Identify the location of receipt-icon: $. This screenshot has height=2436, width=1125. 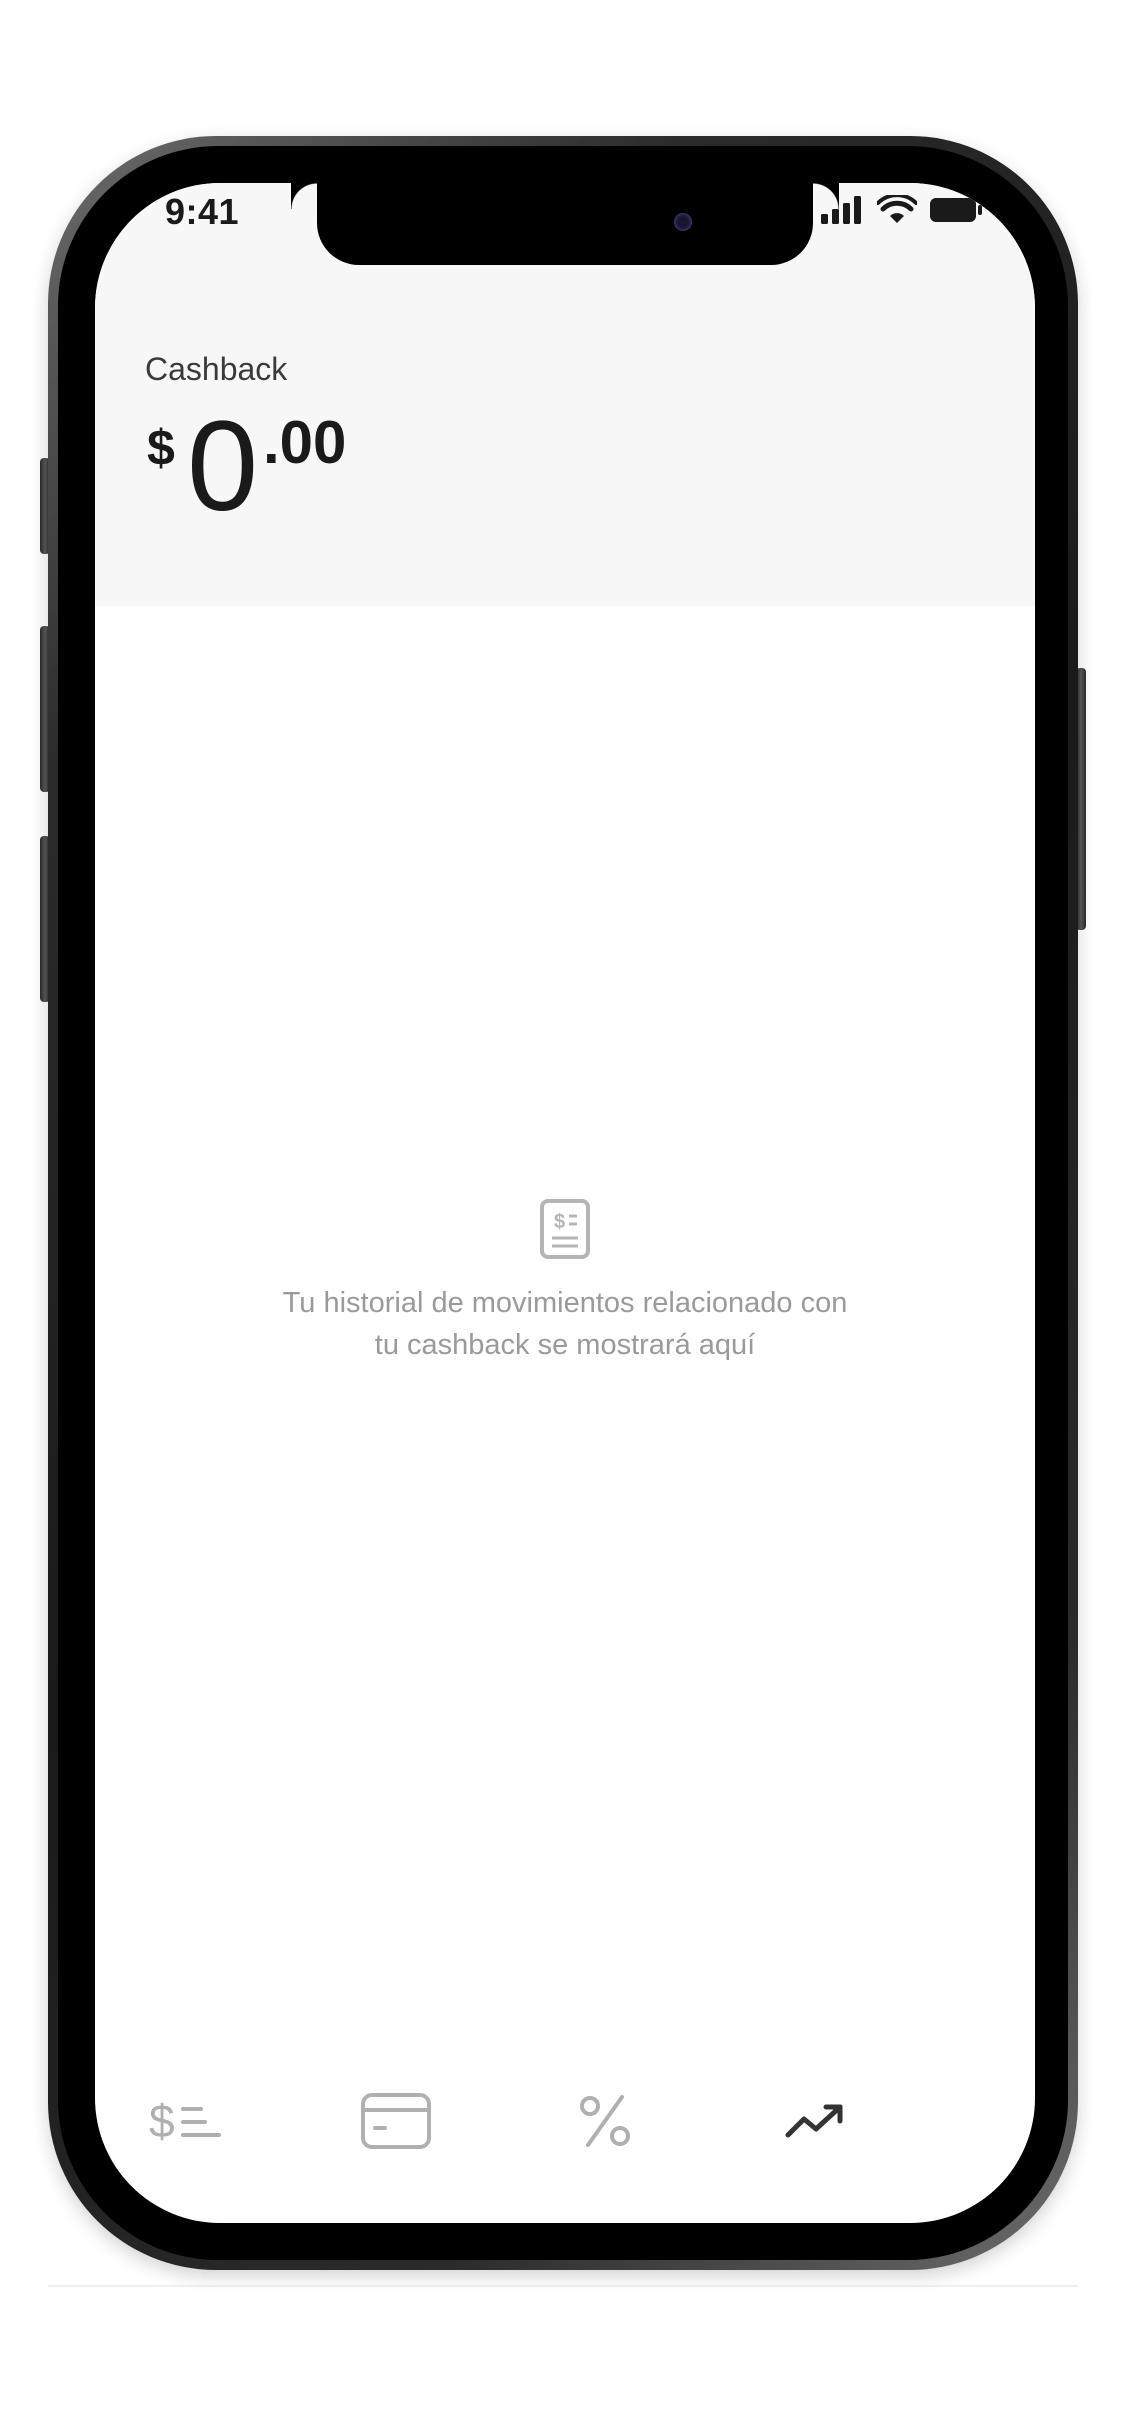
(565, 1229).